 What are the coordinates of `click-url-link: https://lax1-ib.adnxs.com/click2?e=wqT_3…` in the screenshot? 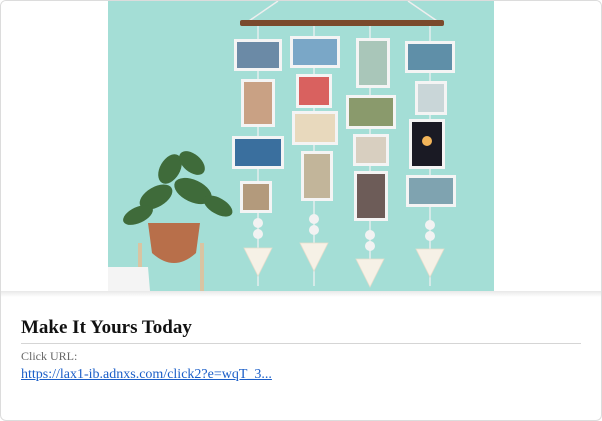 It's located at (146, 375).